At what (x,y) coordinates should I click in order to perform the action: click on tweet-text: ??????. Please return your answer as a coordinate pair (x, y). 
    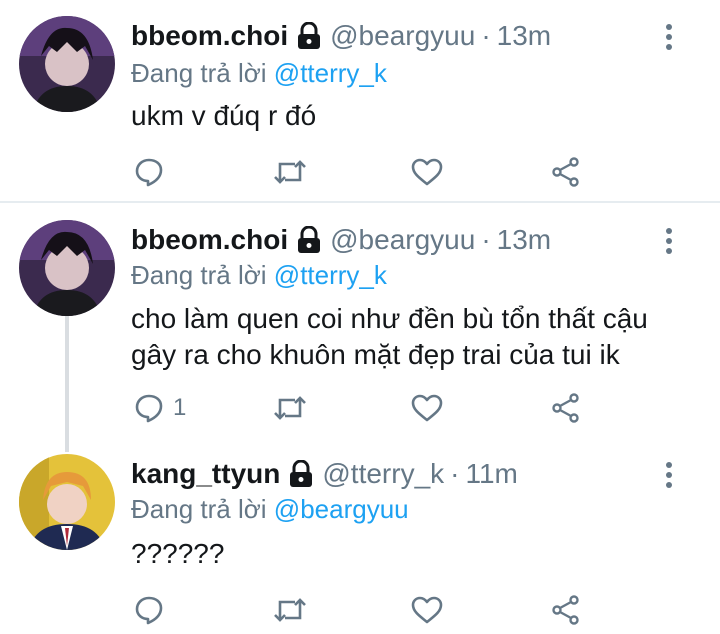
    Looking at the image, I should click on (178, 553).